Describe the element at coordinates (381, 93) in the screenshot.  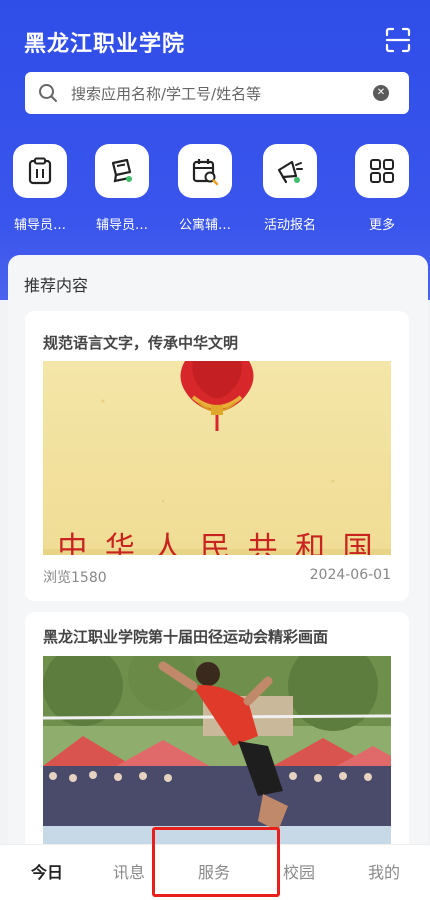
I see `clear-icon: ✕` at that location.